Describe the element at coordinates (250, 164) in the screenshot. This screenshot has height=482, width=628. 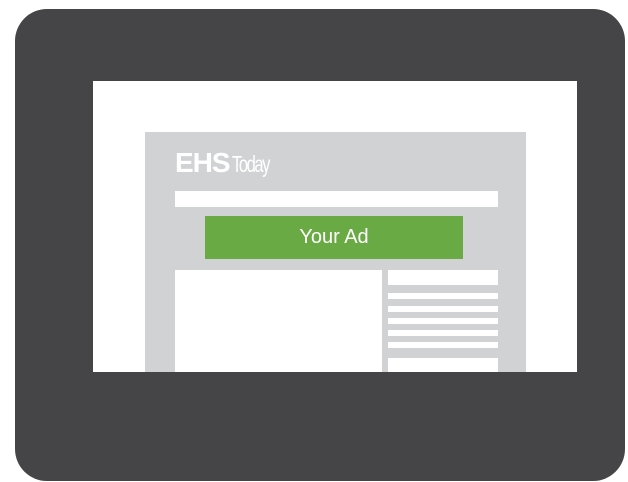
I see `logo-light-text: Today` at that location.